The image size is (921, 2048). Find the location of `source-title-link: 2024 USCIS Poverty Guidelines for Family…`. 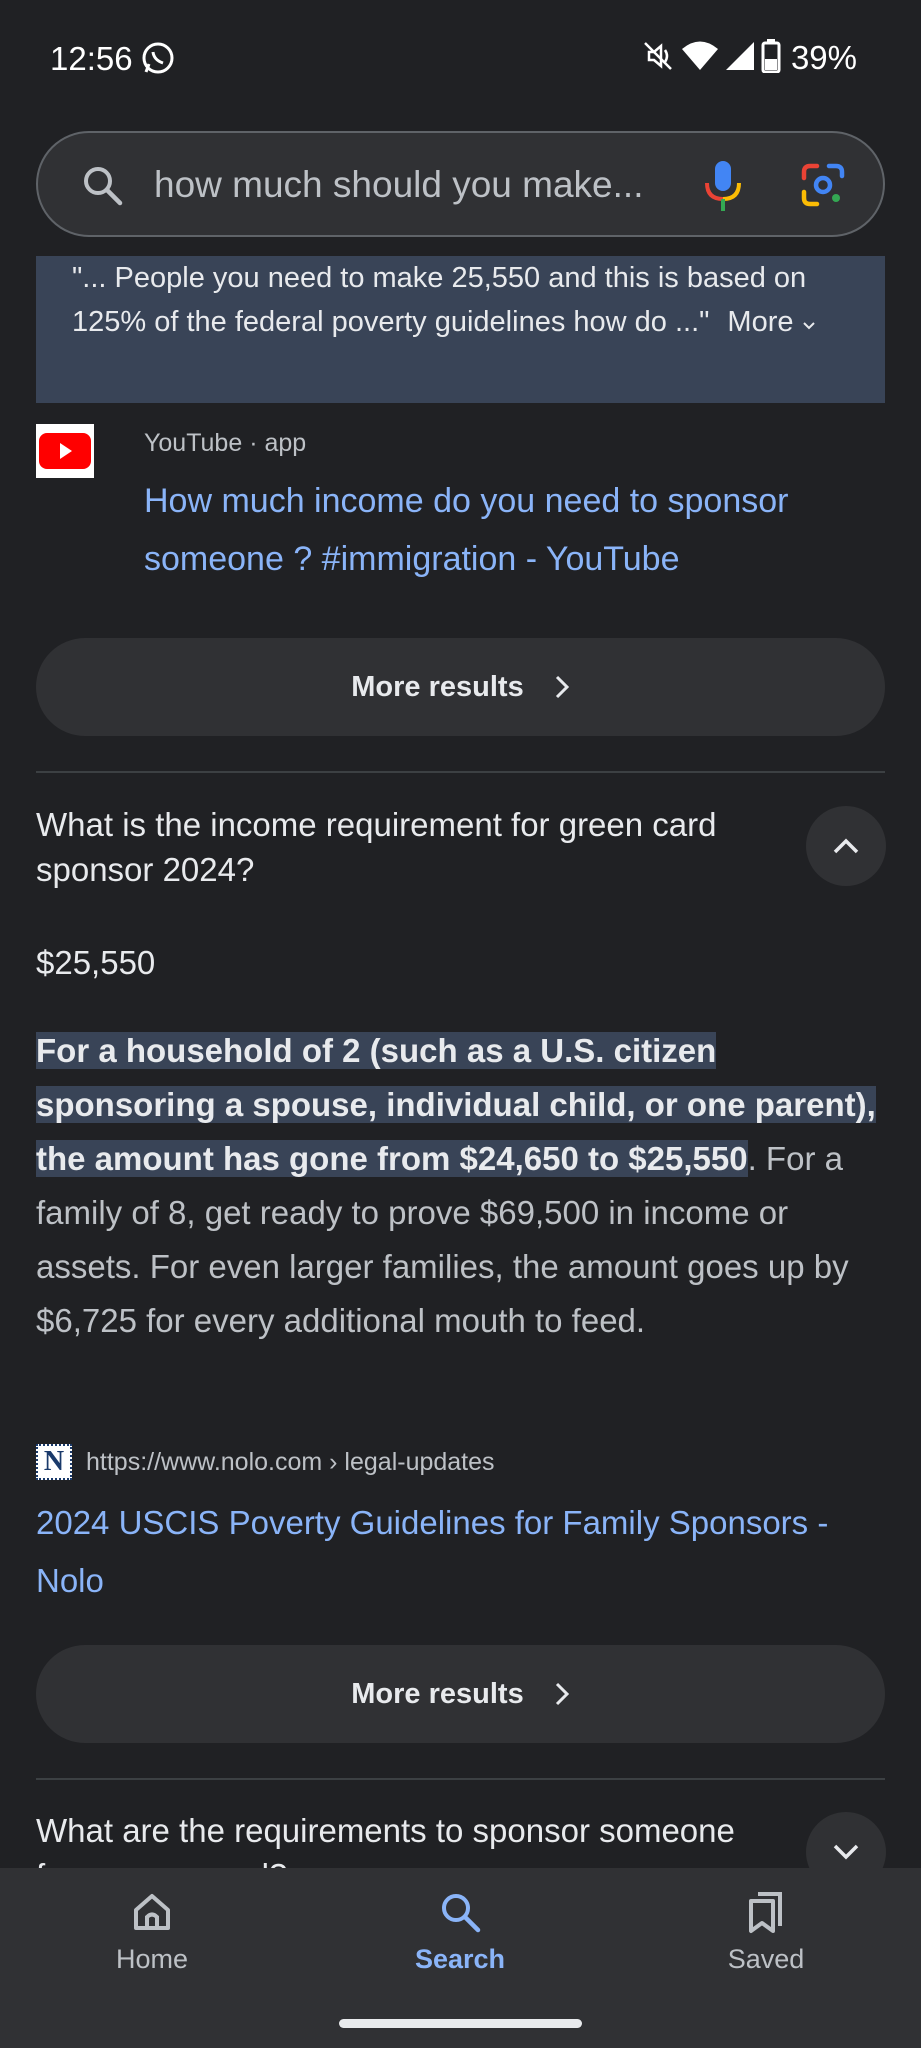

source-title-link: 2024 USCIS Poverty Guidelines for Family… is located at coordinates (466, 1552).